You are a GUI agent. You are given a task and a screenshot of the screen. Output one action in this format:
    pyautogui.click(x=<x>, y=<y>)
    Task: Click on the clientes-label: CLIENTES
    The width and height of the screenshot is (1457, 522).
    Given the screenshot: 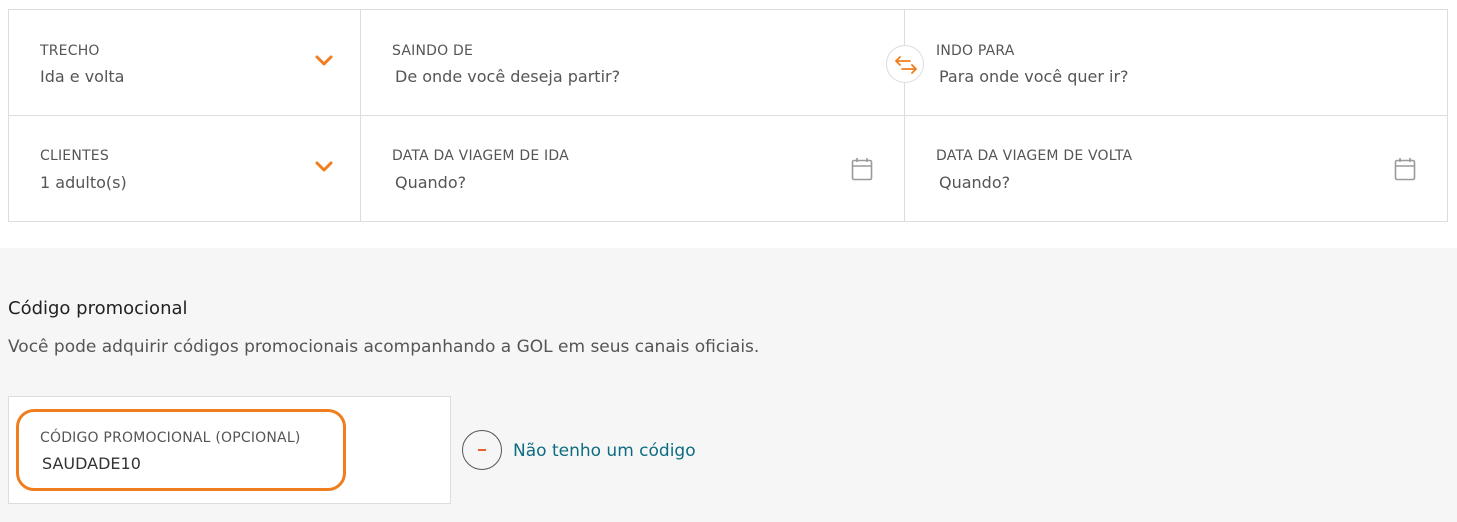 What is the action you would take?
    pyautogui.click(x=74, y=156)
    